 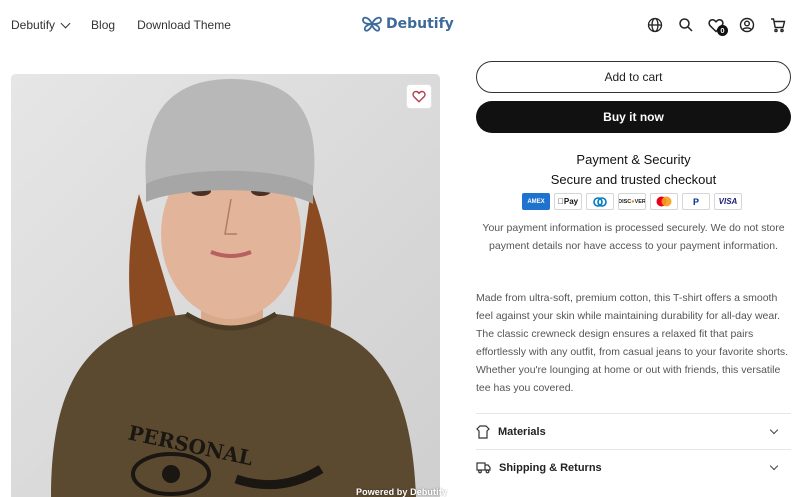 I want to click on nav-debutify: Debutify, so click(x=41, y=25).